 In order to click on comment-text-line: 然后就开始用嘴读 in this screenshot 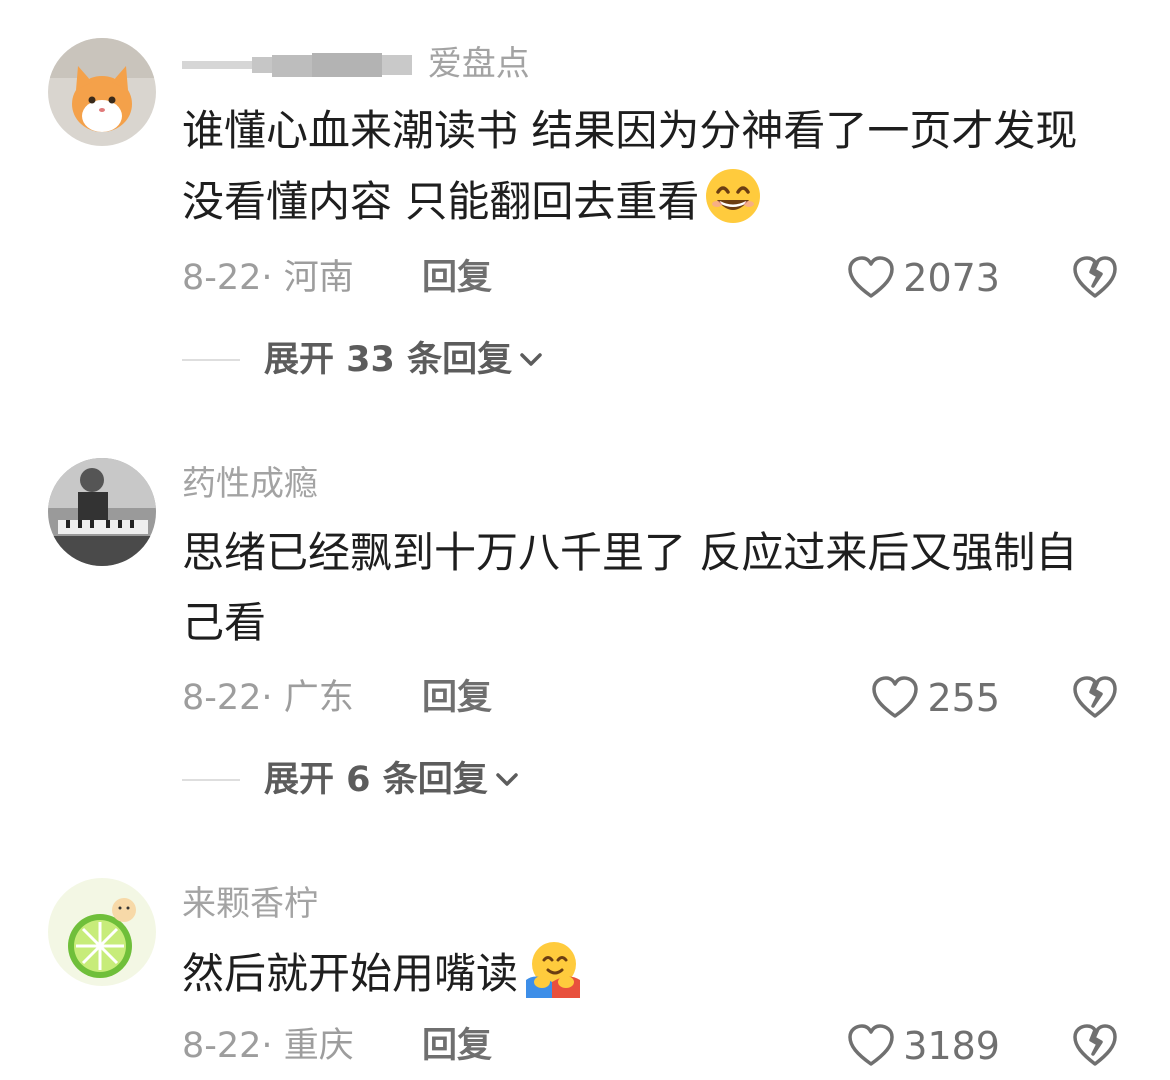, I will do `click(654, 973)`.